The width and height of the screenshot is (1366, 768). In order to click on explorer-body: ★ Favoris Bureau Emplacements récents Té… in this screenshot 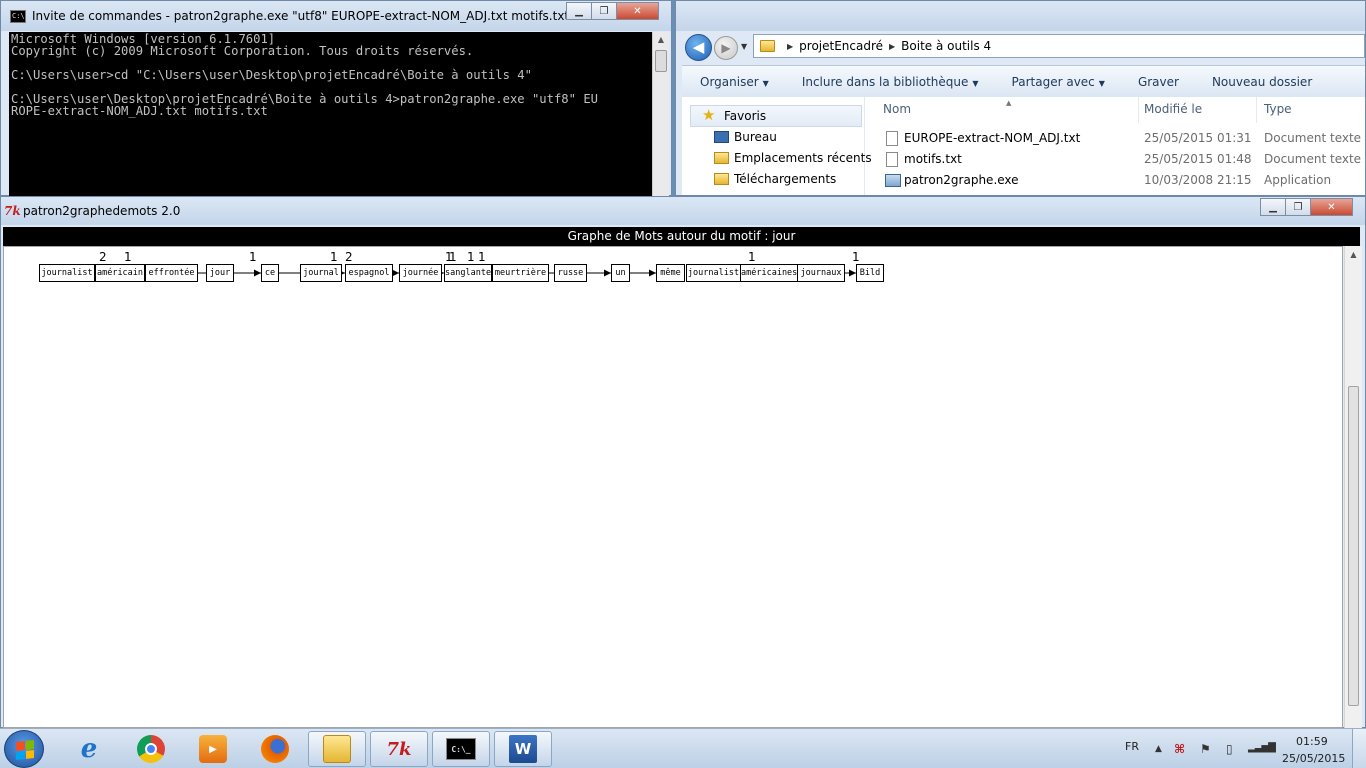, I will do `click(1023, 146)`.